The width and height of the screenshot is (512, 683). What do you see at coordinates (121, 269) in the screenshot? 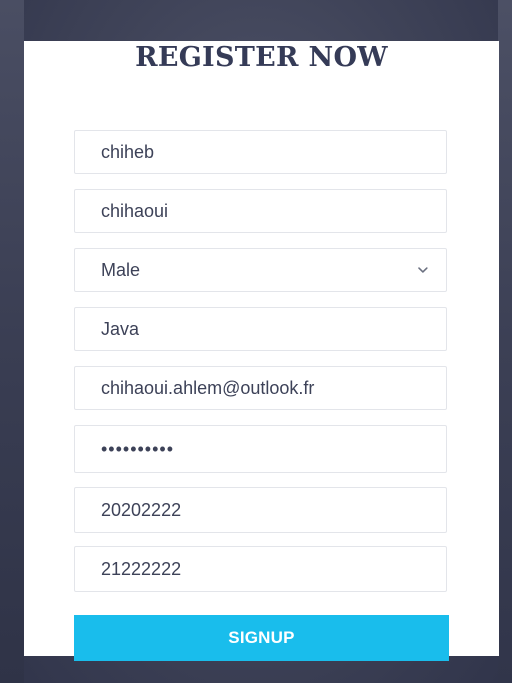
I see `gender-selected-value: Male` at bounding box center [121, 269].